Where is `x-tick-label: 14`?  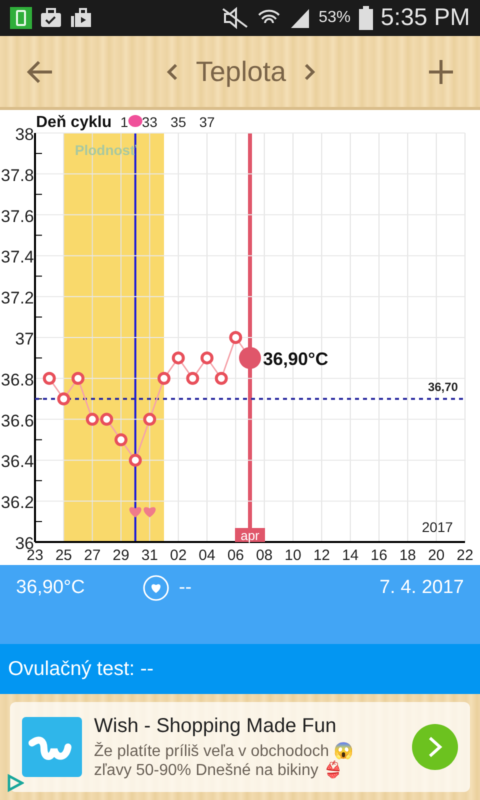 x-tick-label: 14 is located at coordinates (350, 555).